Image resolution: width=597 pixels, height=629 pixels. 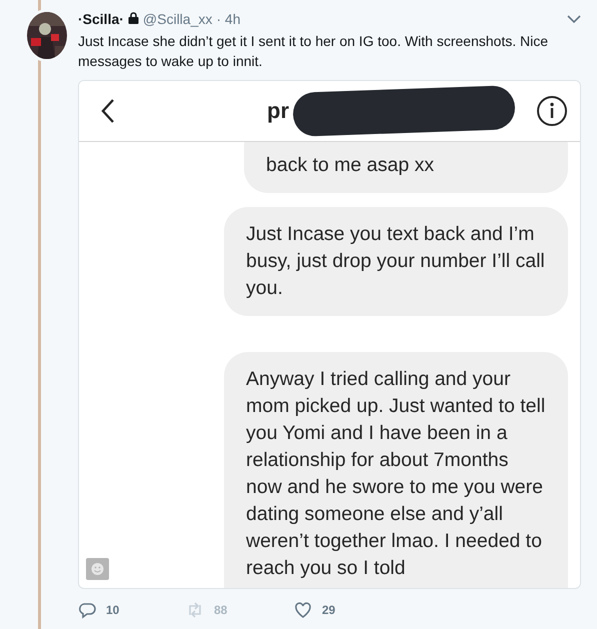 What do you see at coordinates (314, 51) in the screenshot?
I see `tweet-text: Just Incase she didn’t get it I sent it to her on IG too. With screenshots. Nice messages to wake up to innit.` at bounding box center [314, 51].